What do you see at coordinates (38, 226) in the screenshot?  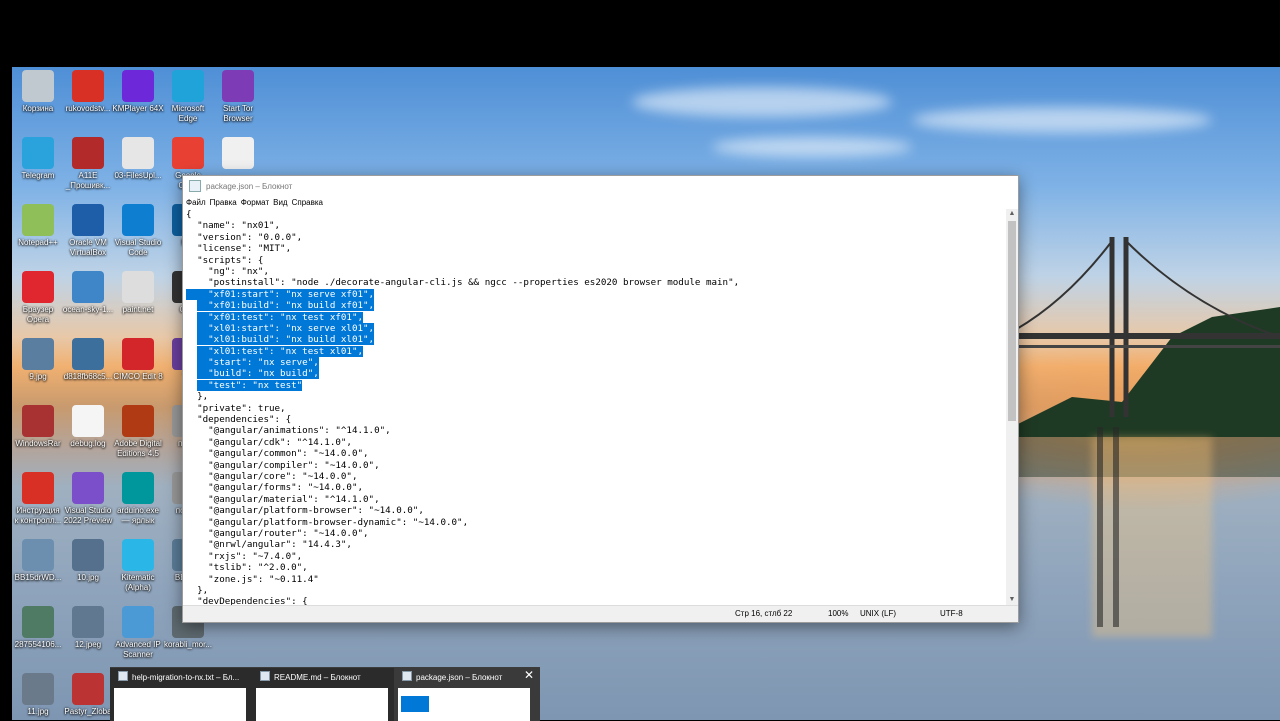 I see `desktop-icon: Notepad++` at bounding box center [38, 226].